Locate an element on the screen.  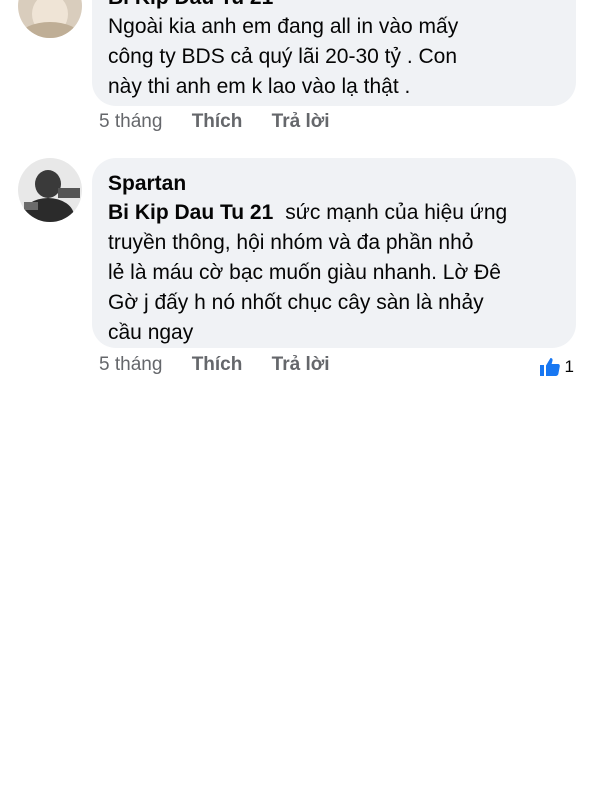
comment-text-line: công ty BDS cả quý lãi 20-30 tỷ . Con is located at coordinates (283, 56).